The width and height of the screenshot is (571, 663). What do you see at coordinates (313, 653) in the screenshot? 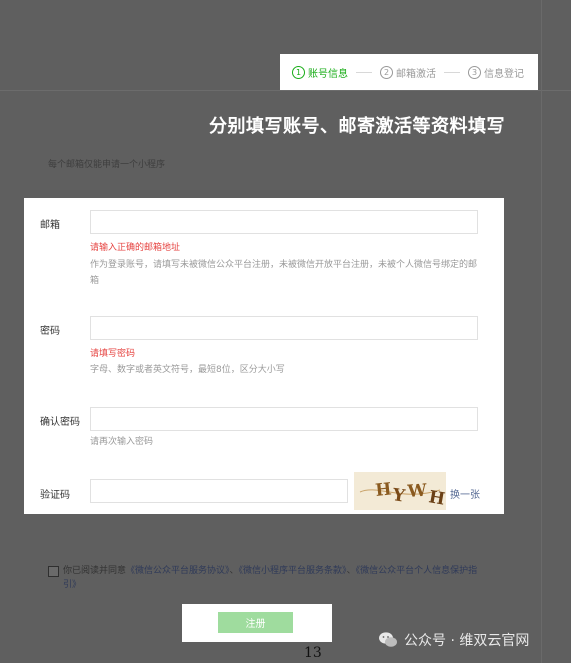
I see `page-number: 13` at bounding box center [313, 653].